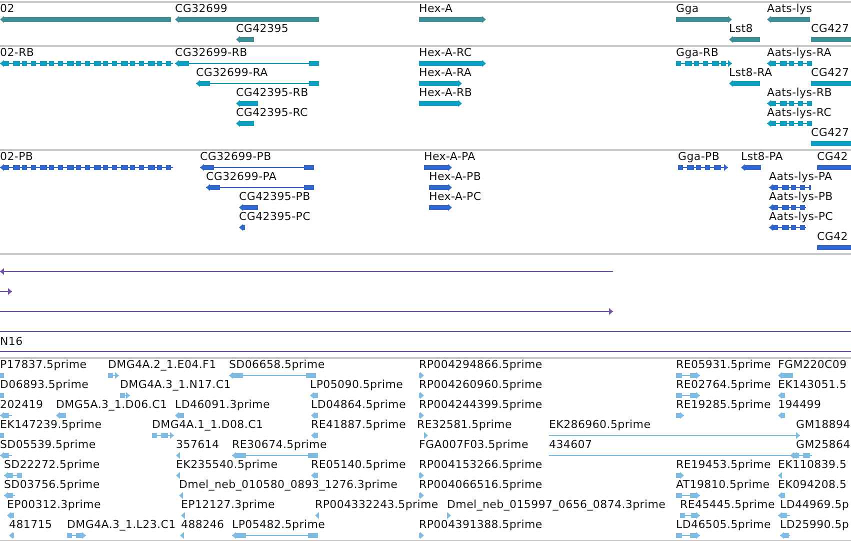 The height and width of the screenshot is (541, 851). I want to click on feature-label: LD46091.3prime, so click(222, 405).